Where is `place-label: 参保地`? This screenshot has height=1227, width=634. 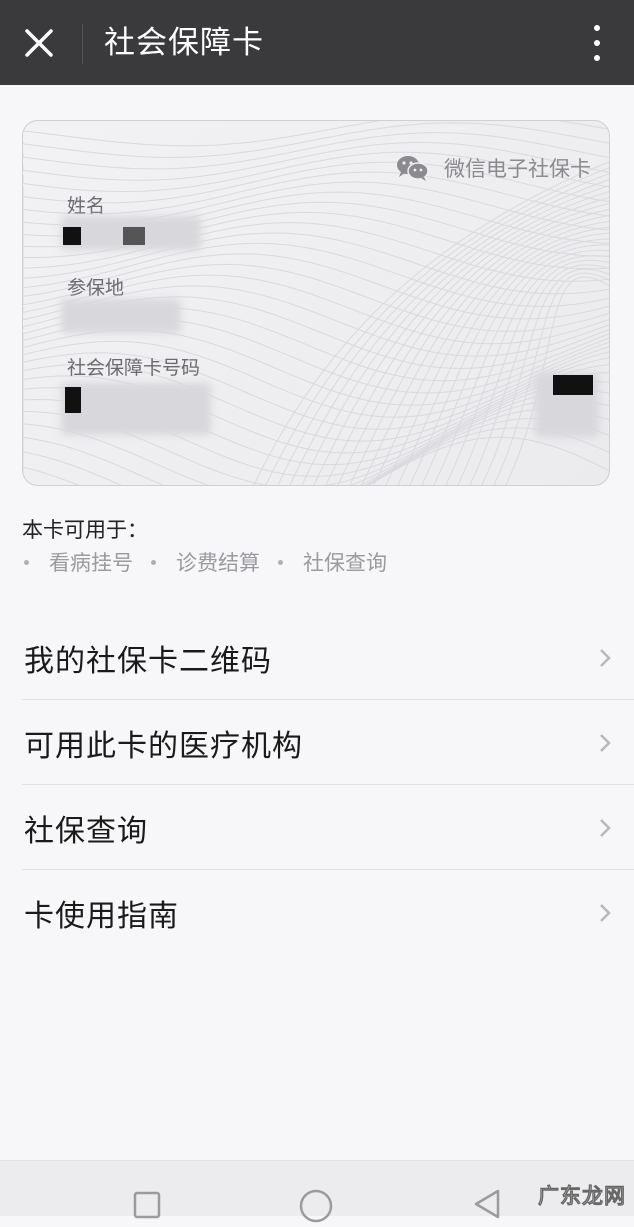 place-label: 参保地 is located at coordinates (96, 288).